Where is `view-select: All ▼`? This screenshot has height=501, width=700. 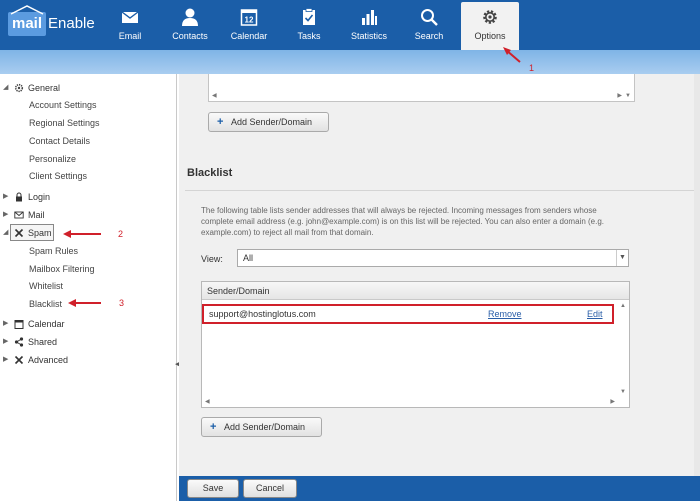 view-select: All ▼ is located at coordinates (433, 258).